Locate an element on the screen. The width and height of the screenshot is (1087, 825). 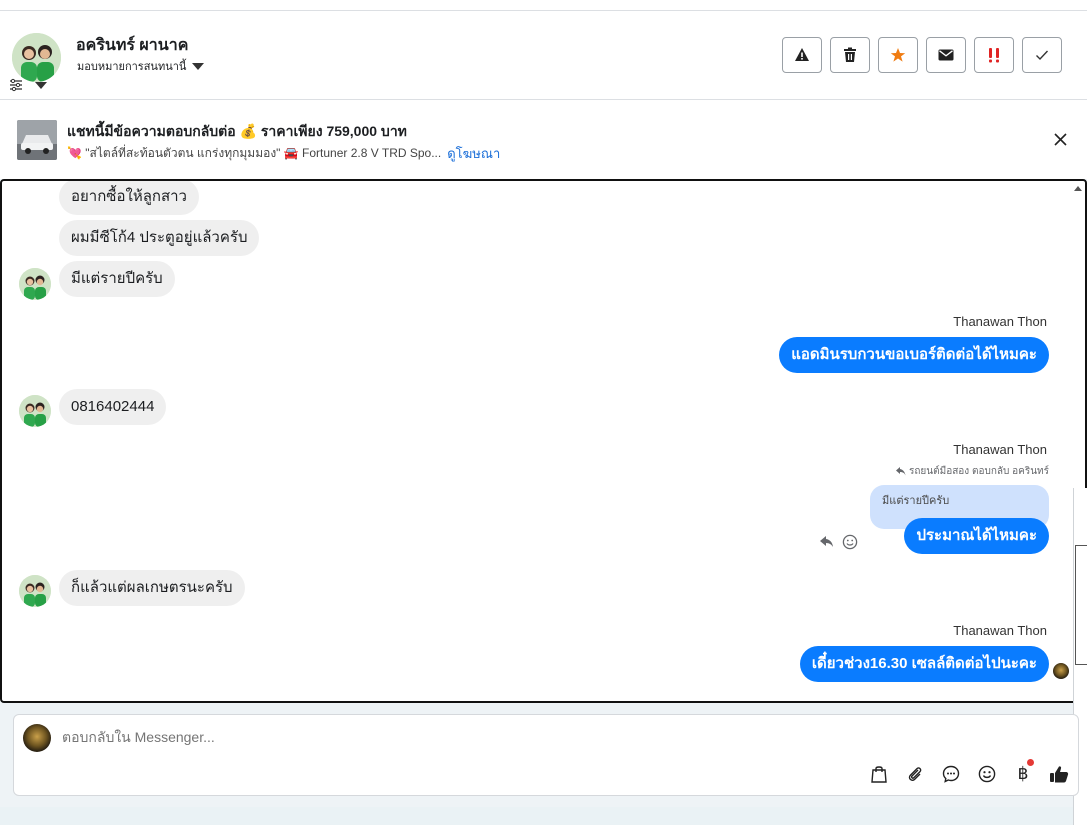
message-composer: ฿ is located at coordinates (546, 755).